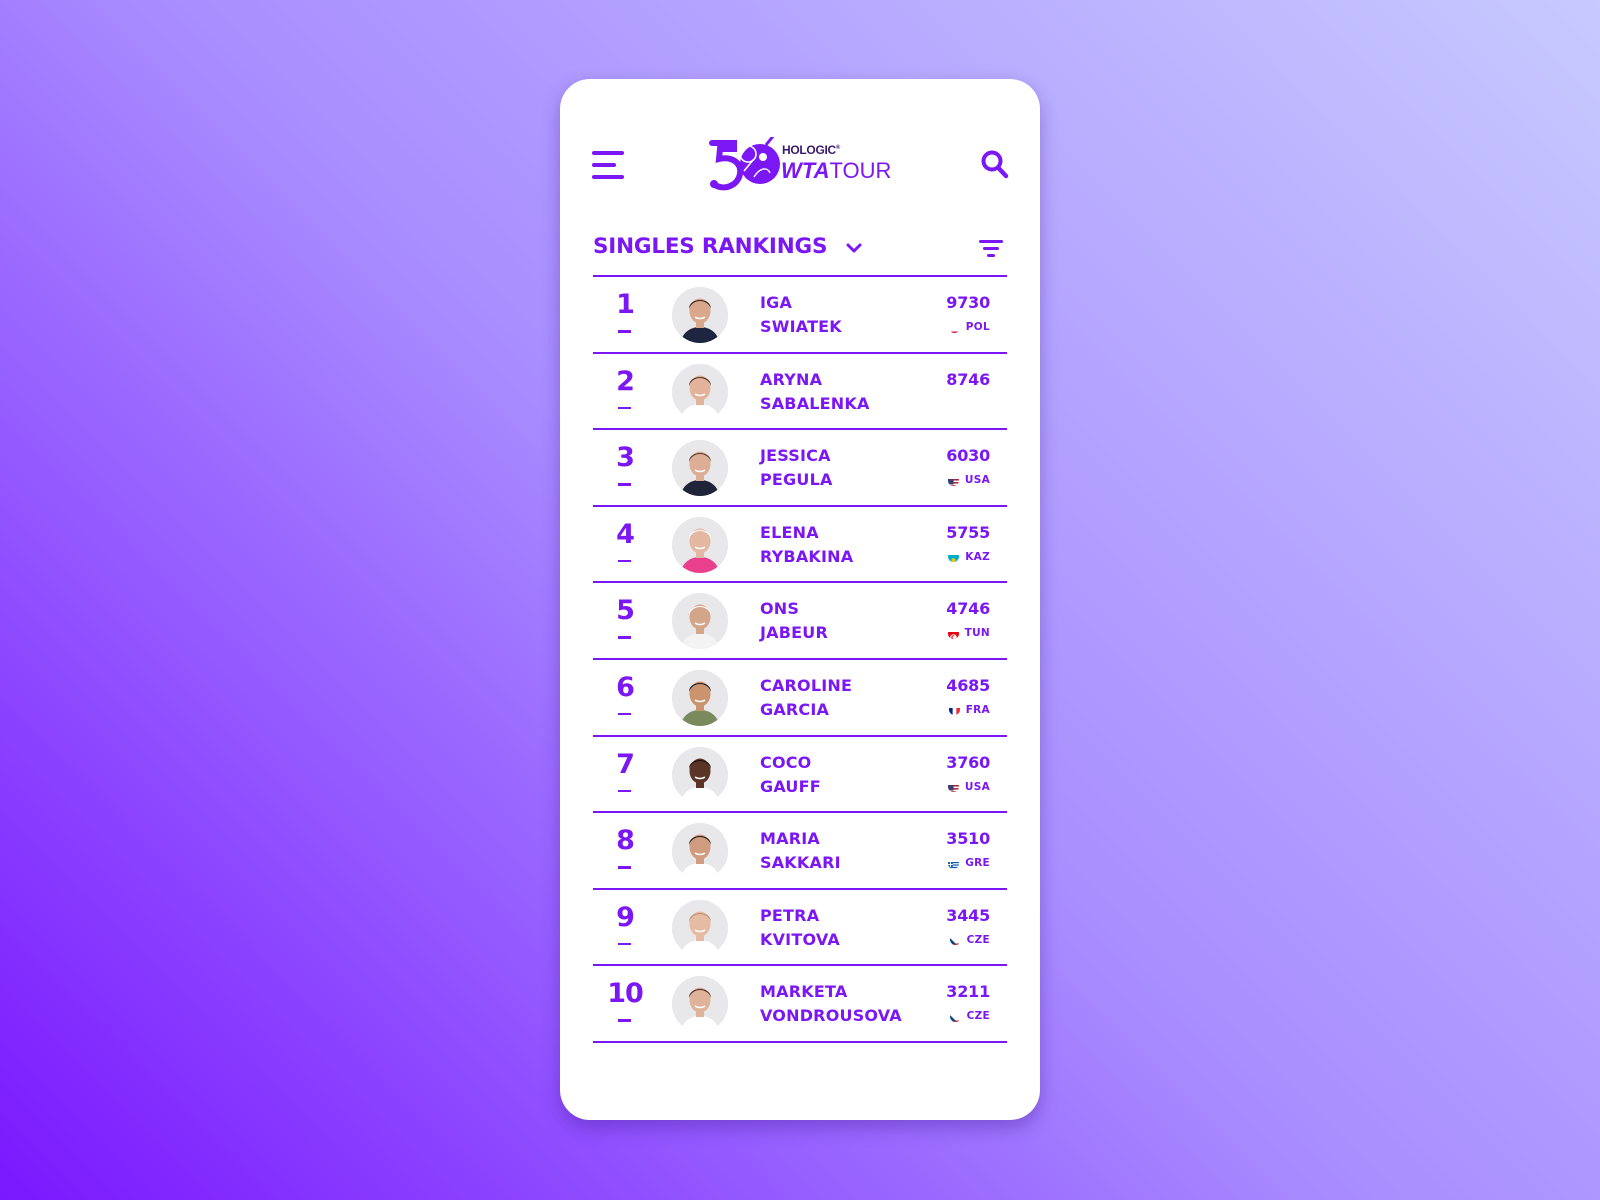  I want to click on ranking-row-2: 2 ARYNA SABALENKA 8746, so click(800, 392).